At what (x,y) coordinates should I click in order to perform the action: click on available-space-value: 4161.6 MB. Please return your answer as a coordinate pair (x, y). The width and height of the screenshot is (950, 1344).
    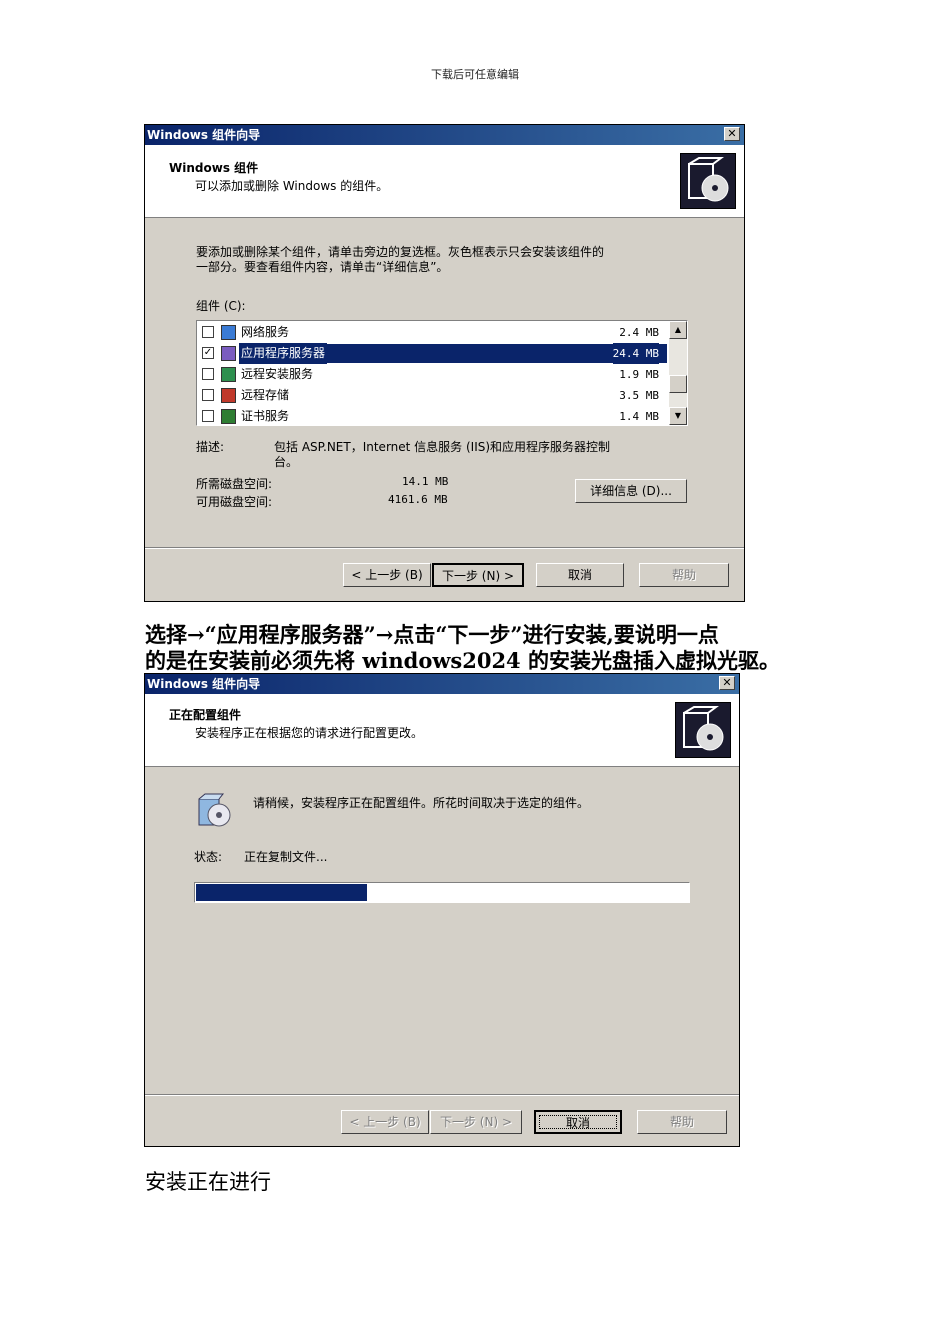
    Looking at the image, I should click on (418, 499).